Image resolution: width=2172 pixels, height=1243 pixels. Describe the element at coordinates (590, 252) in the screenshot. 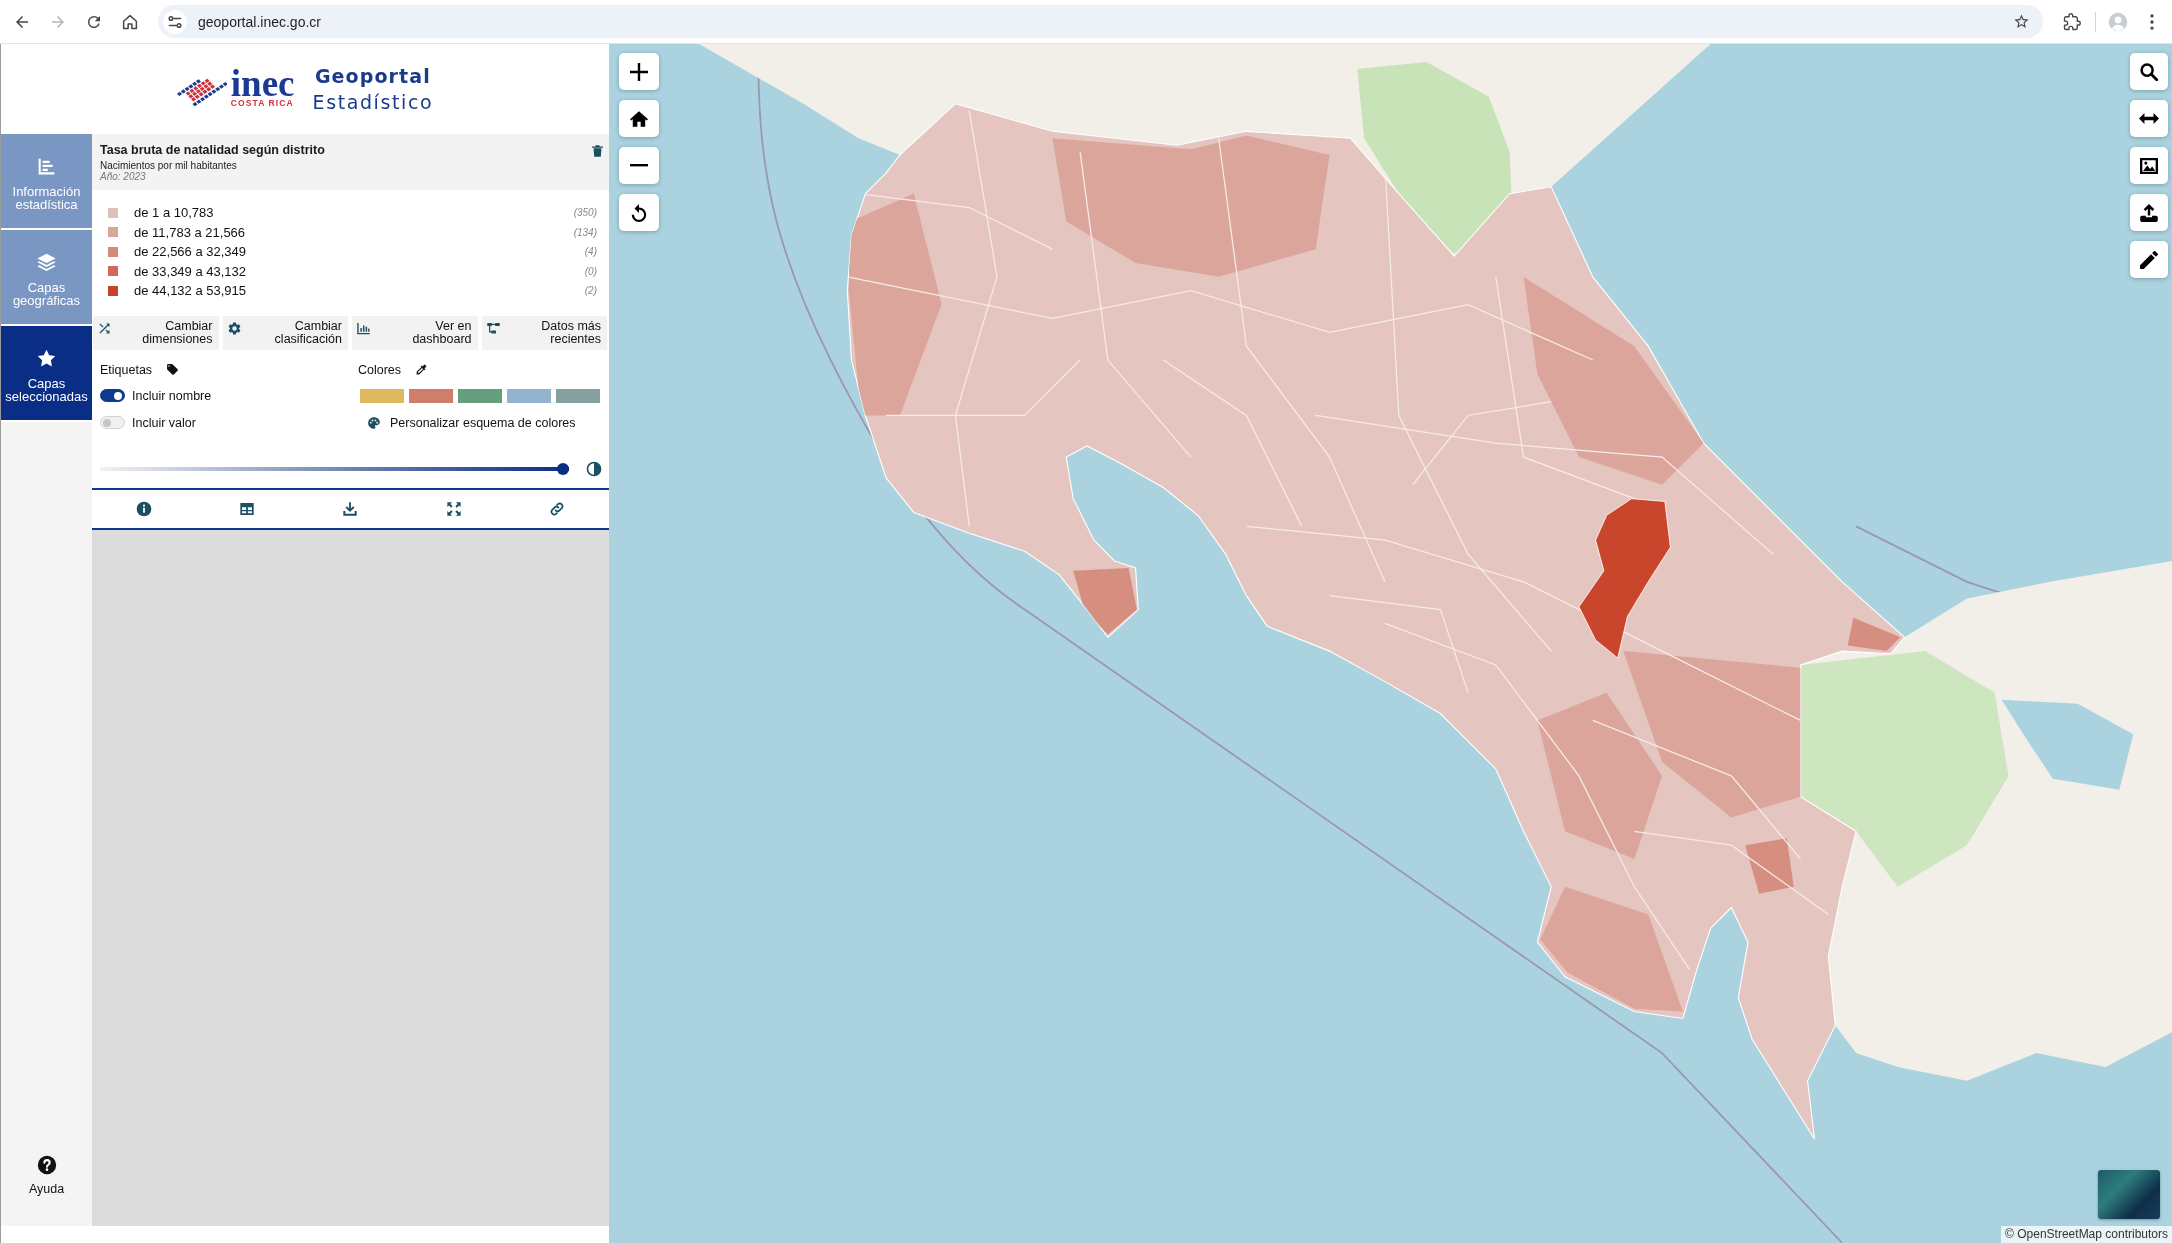

I see `legend-count: (4)` at that location.